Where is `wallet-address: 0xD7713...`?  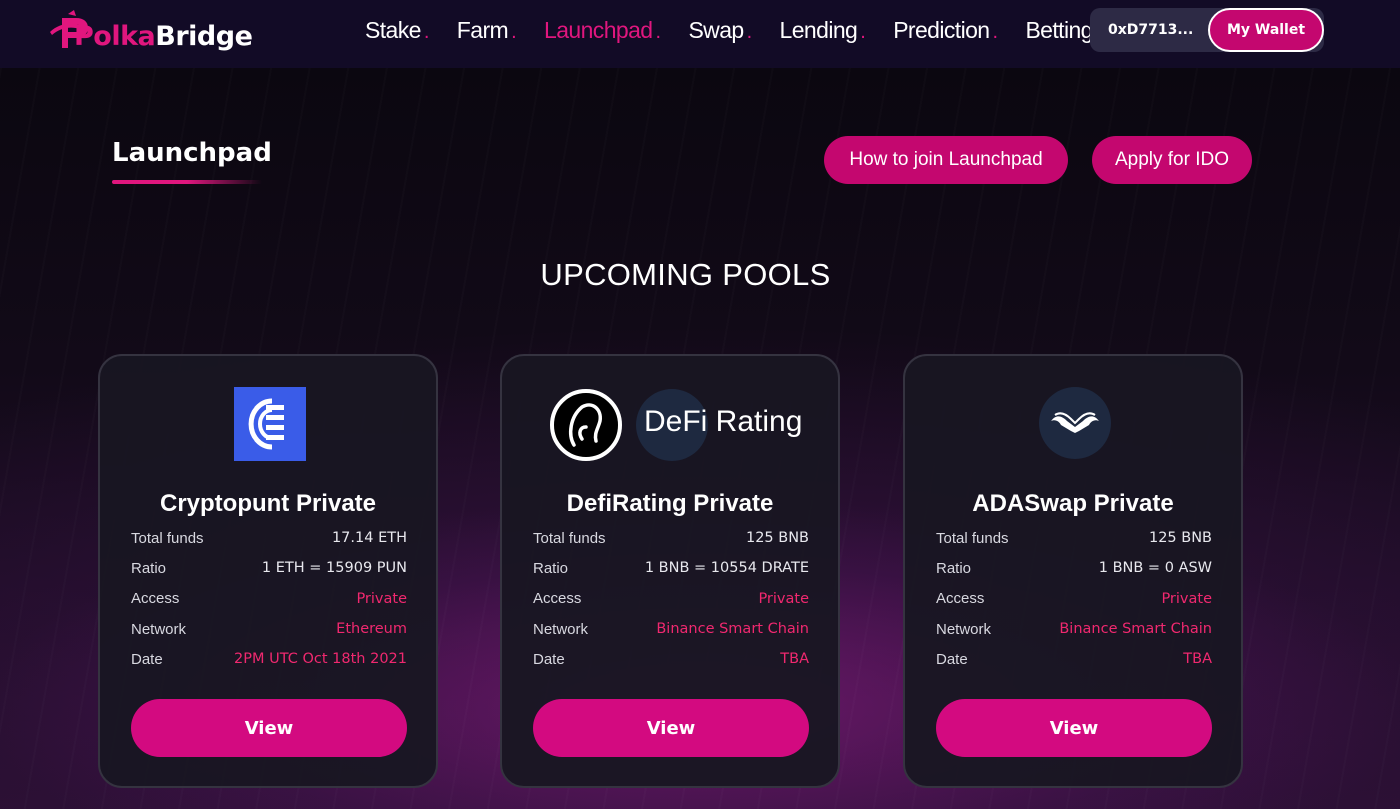
wallet-address: 0xD7713... is located at coordinates (1151, 30).